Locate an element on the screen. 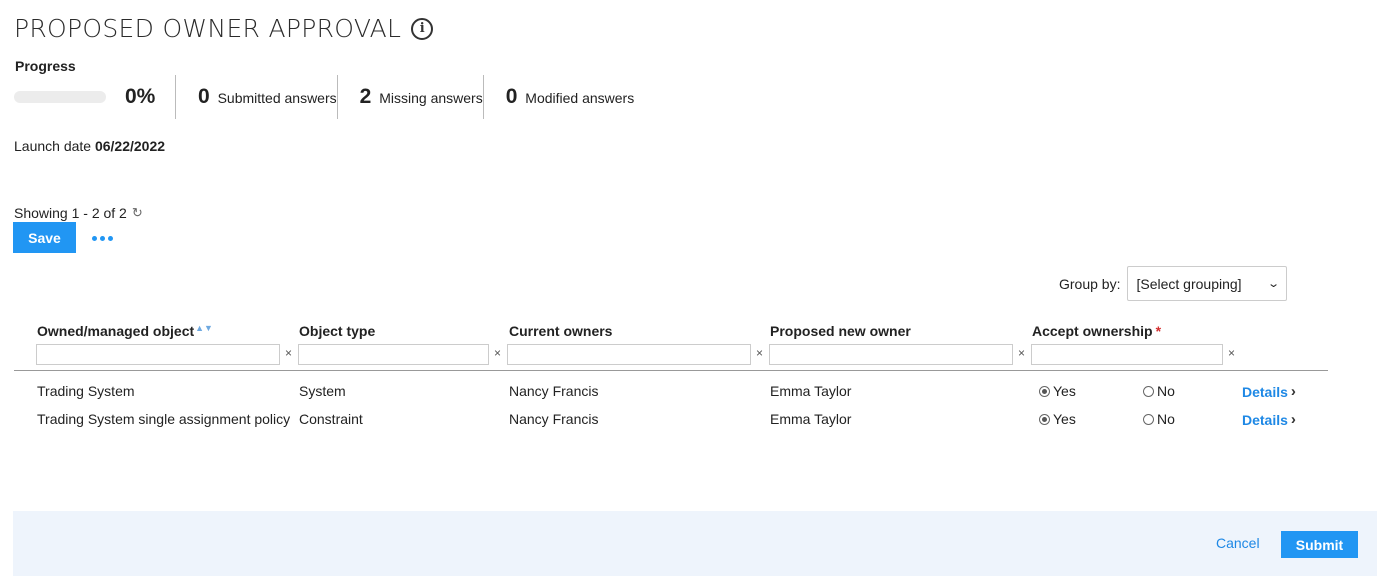 This screenshot has width=1396, height=580. launch-date-label: Launch date is located at coordinates (53, 146).